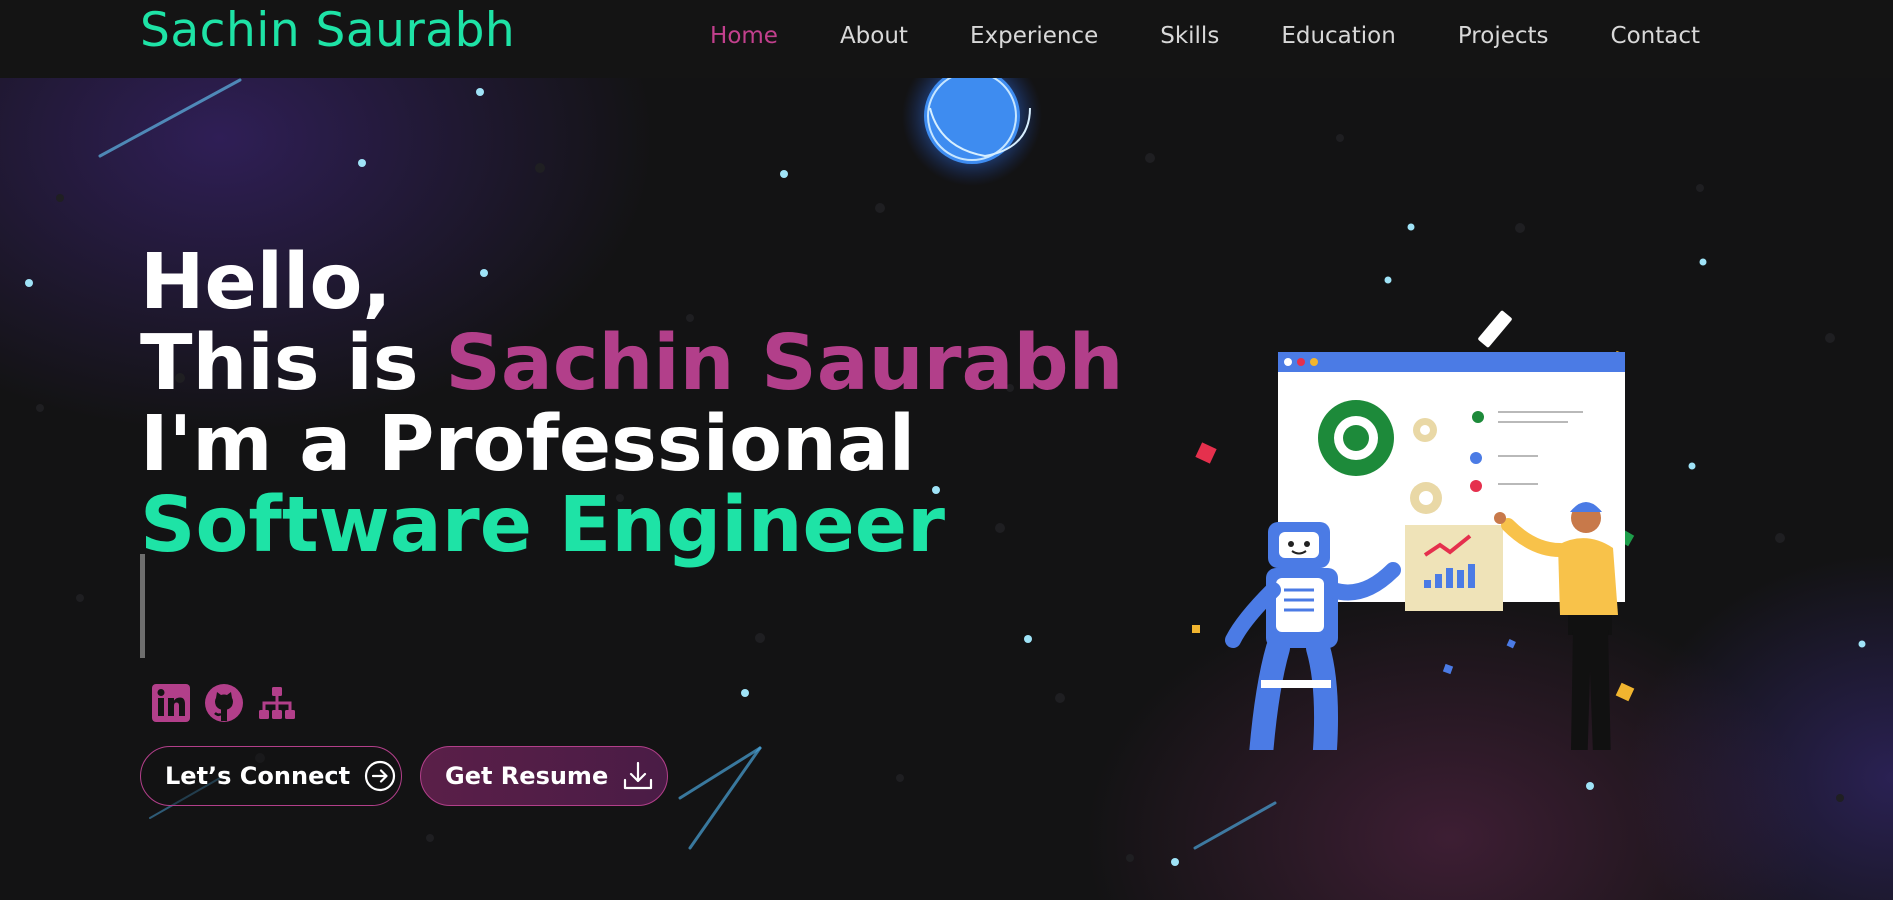 The width and height of the screenshot is (1893, 900). I want to click on lets-connect-label: Let’s Connect, so click(258, 776).